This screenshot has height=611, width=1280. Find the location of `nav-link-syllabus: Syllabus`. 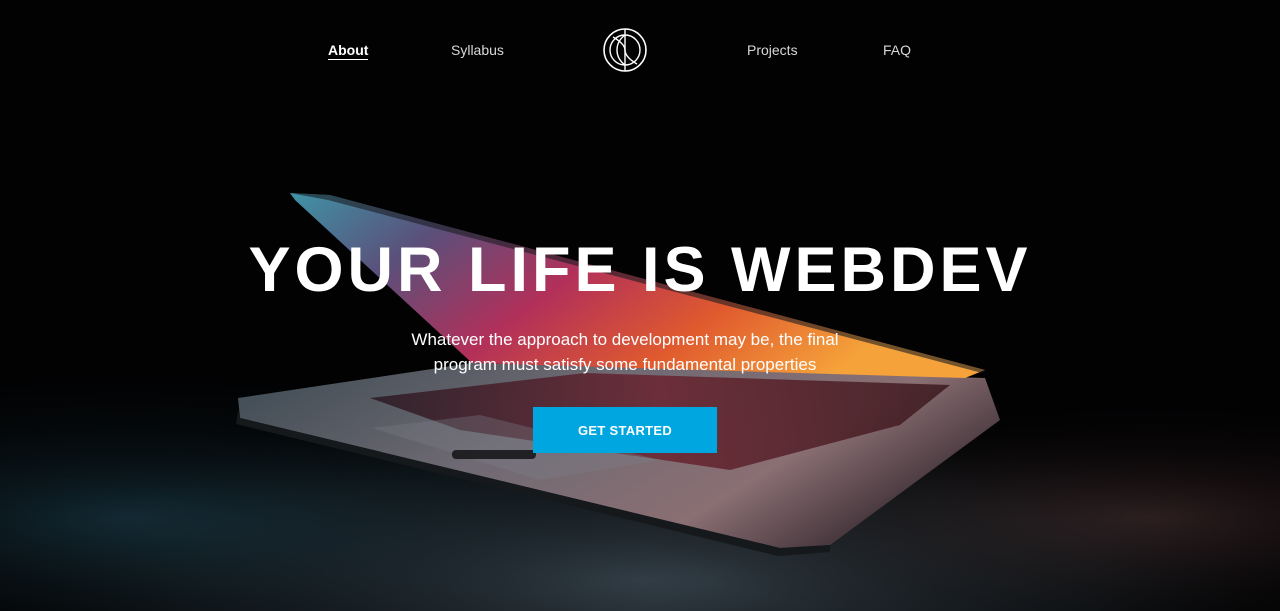

nav-link-syllabus: Syllabus is located at coordinates (477, 50).